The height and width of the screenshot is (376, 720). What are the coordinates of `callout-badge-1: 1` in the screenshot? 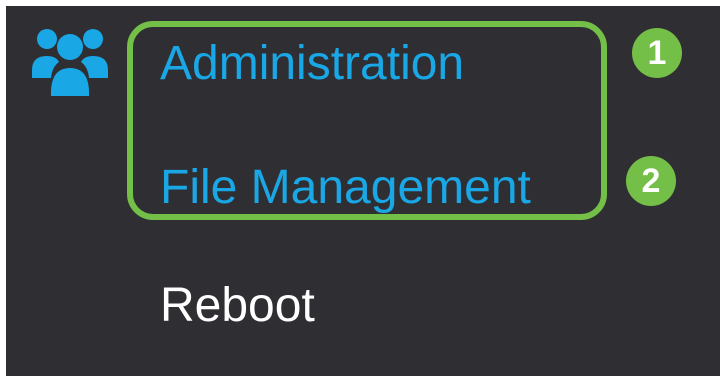 It's located at (657, 53).